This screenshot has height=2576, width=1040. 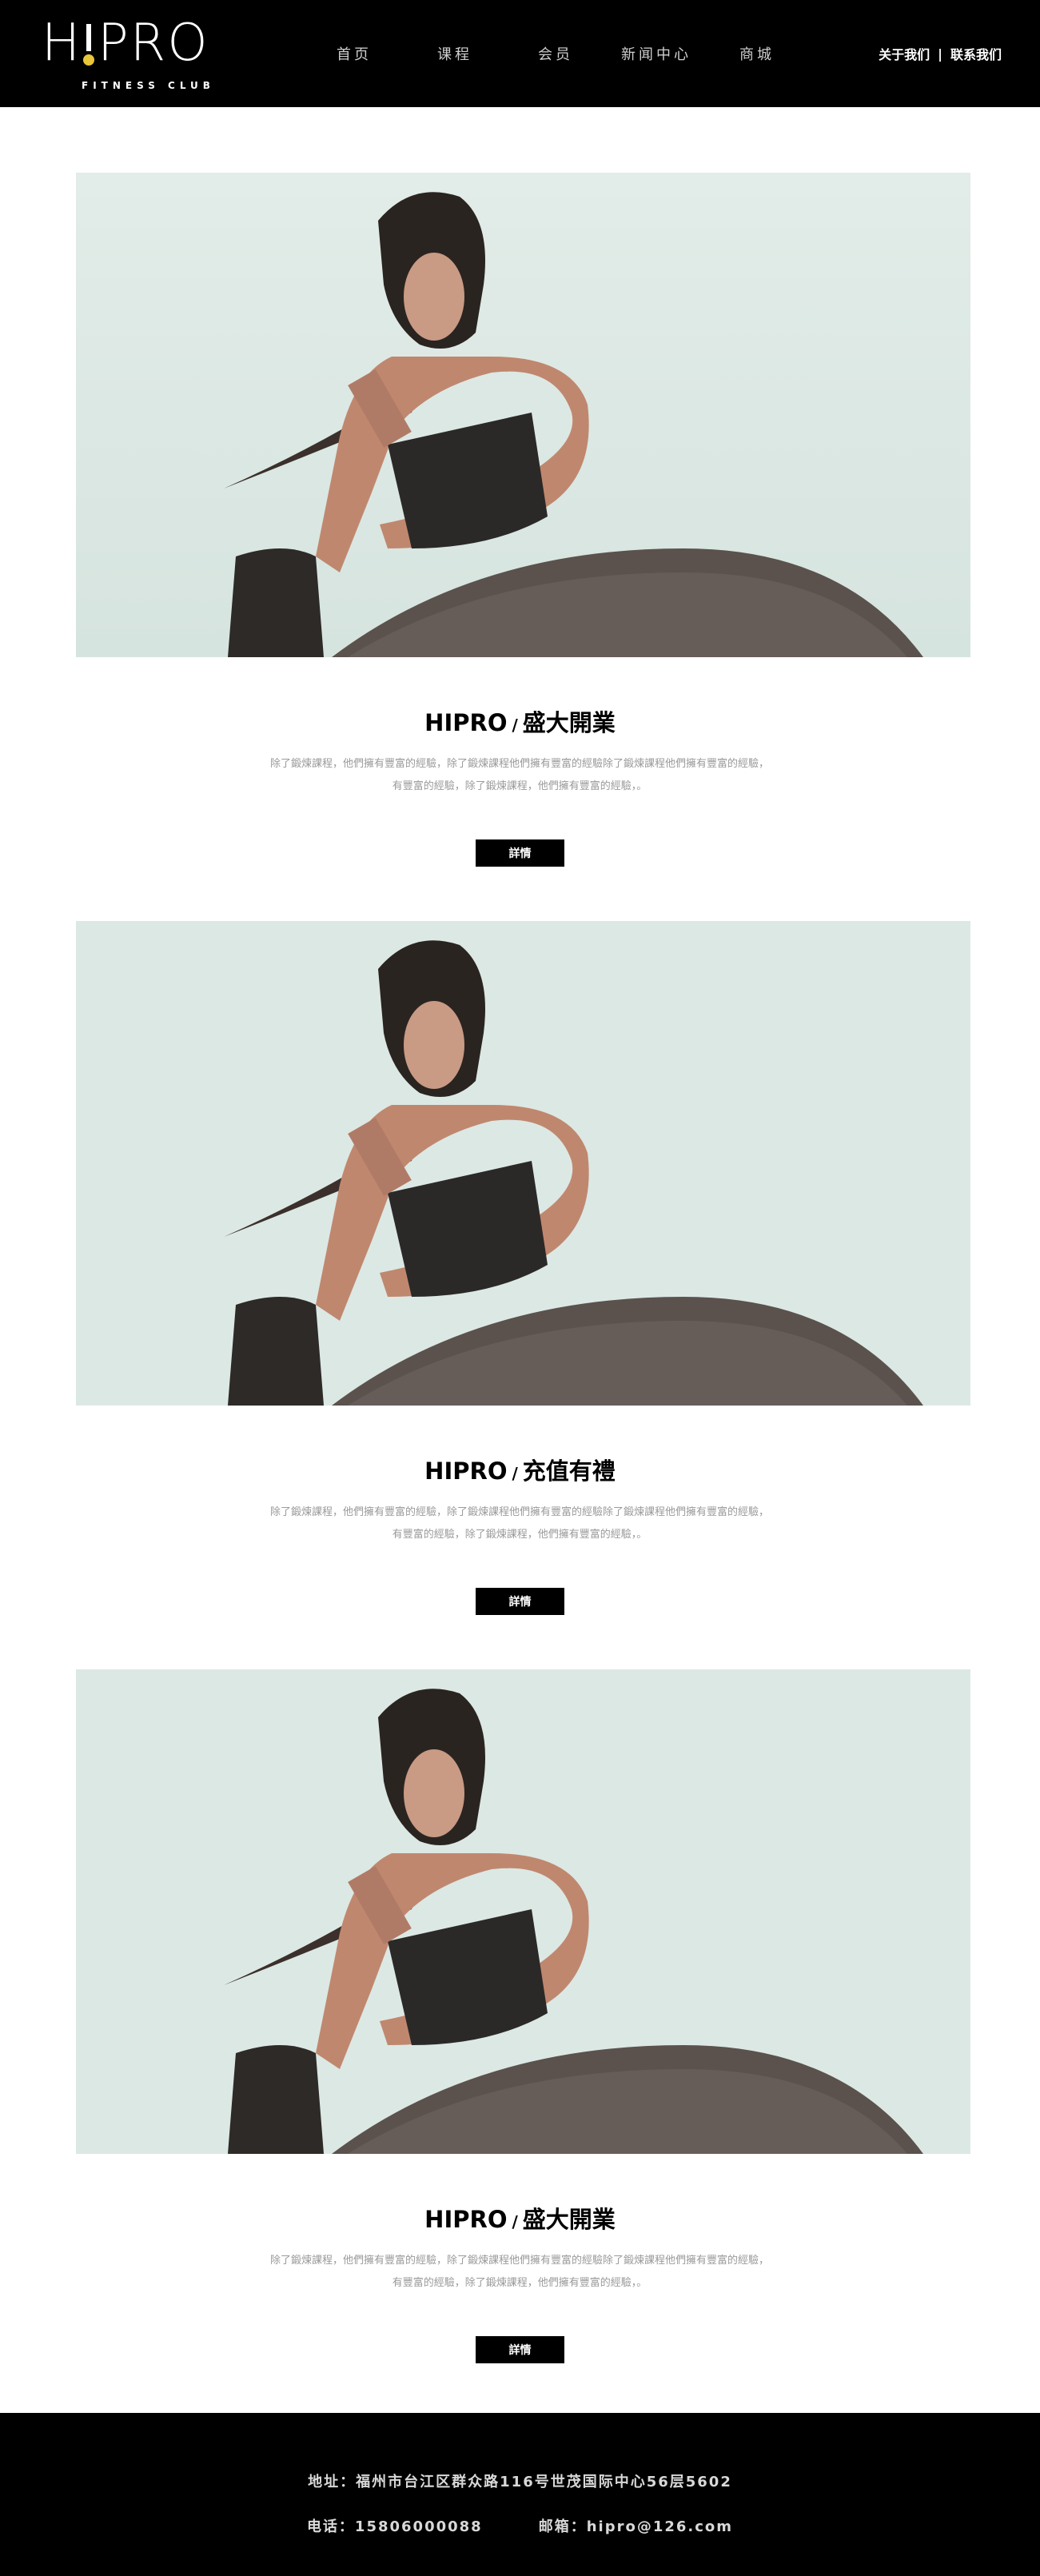 What do you see at coordinates (904, 53) in the screenshot?
I see `about-us-link: 关于我们` at bounding box center [904, 53].